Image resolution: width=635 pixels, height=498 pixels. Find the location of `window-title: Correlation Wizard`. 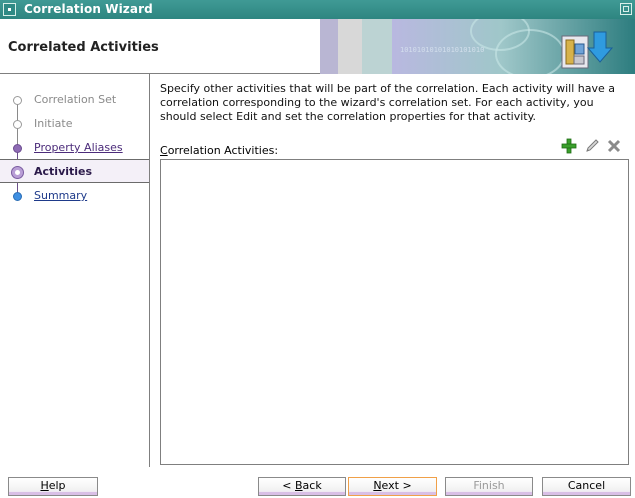

window-title: Correlation Wizard is located at coordinates (88, 9).